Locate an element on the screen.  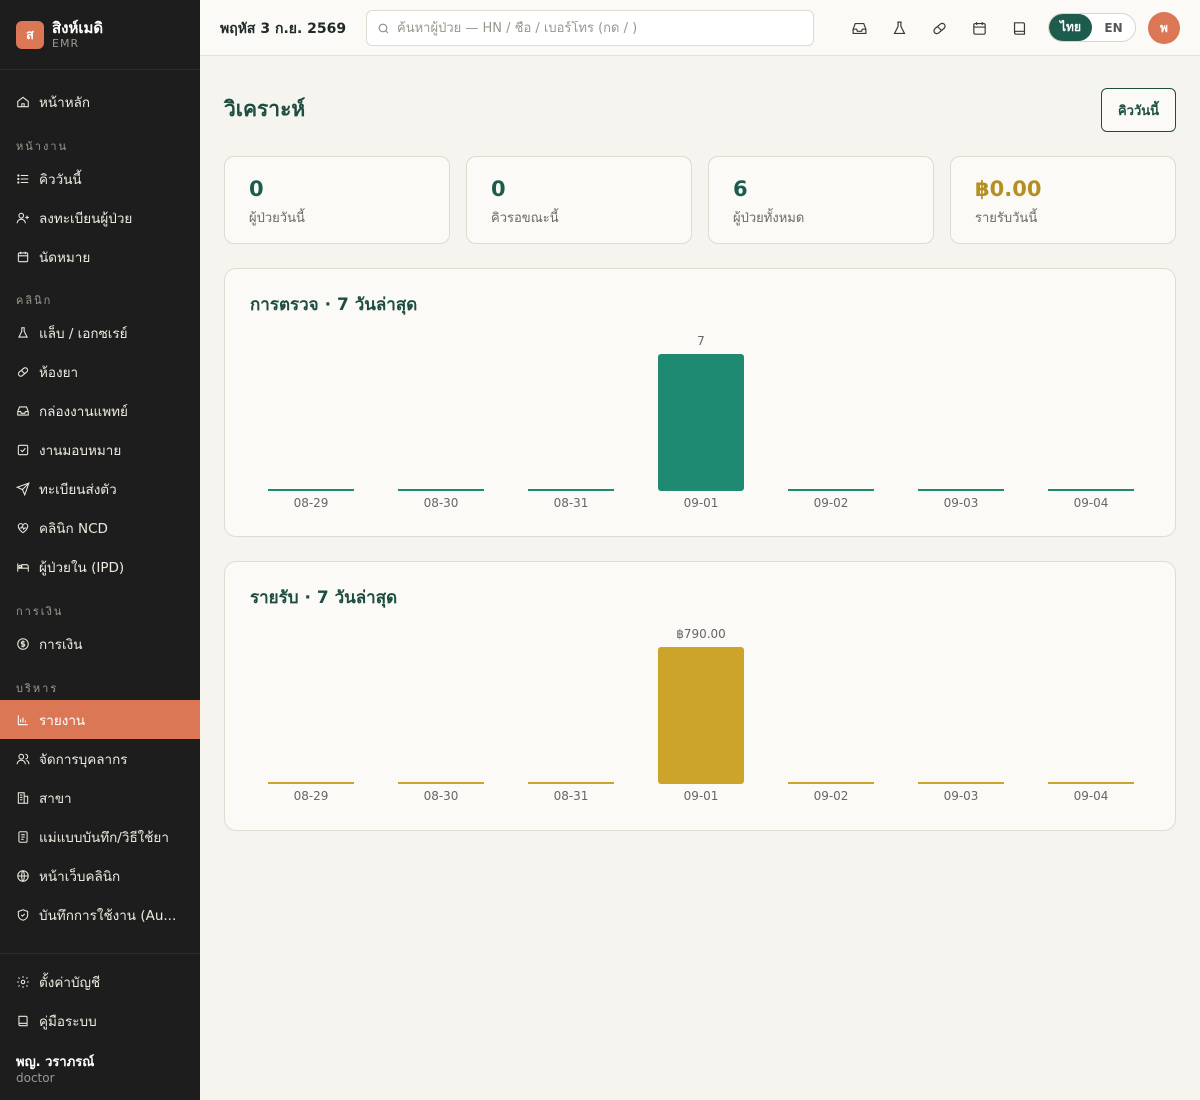
sidebar-item-label: ห้องยา is located at coordinates (59, 372).